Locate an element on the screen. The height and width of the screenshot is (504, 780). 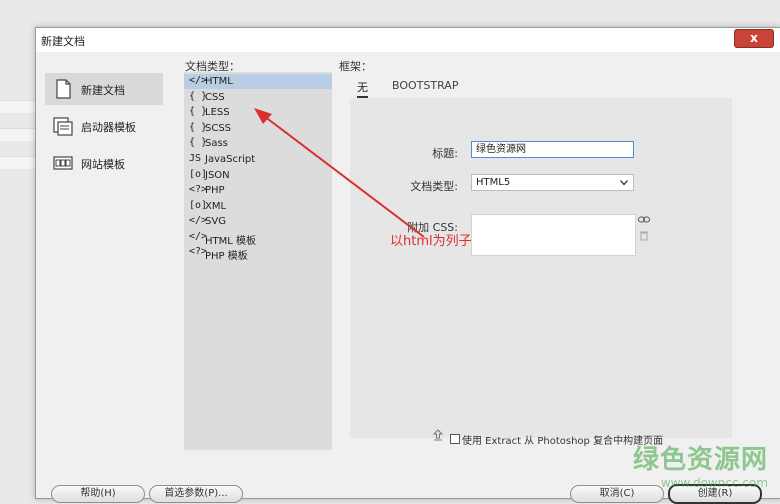
doc-type-label: HTML is located at coordinates (219, 81).